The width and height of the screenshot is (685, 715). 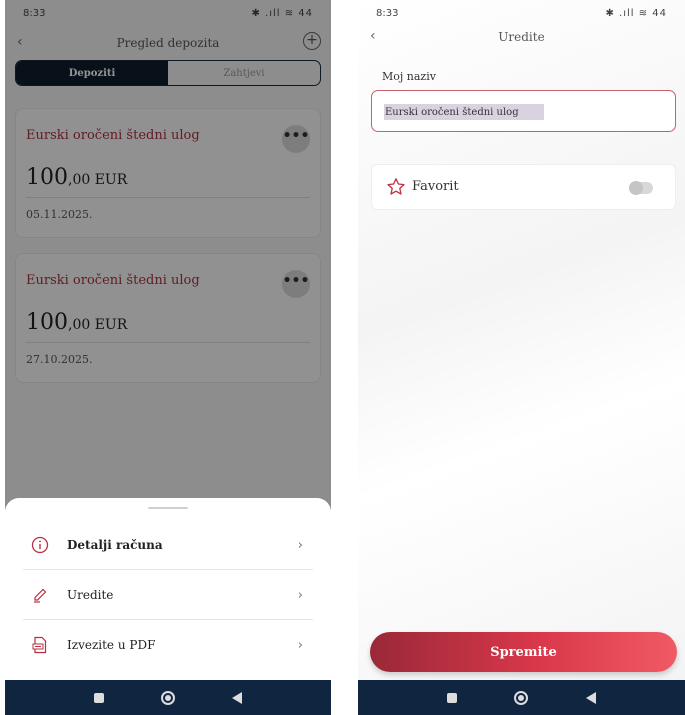 I want to click on name-input, so click(x=464, y=112).